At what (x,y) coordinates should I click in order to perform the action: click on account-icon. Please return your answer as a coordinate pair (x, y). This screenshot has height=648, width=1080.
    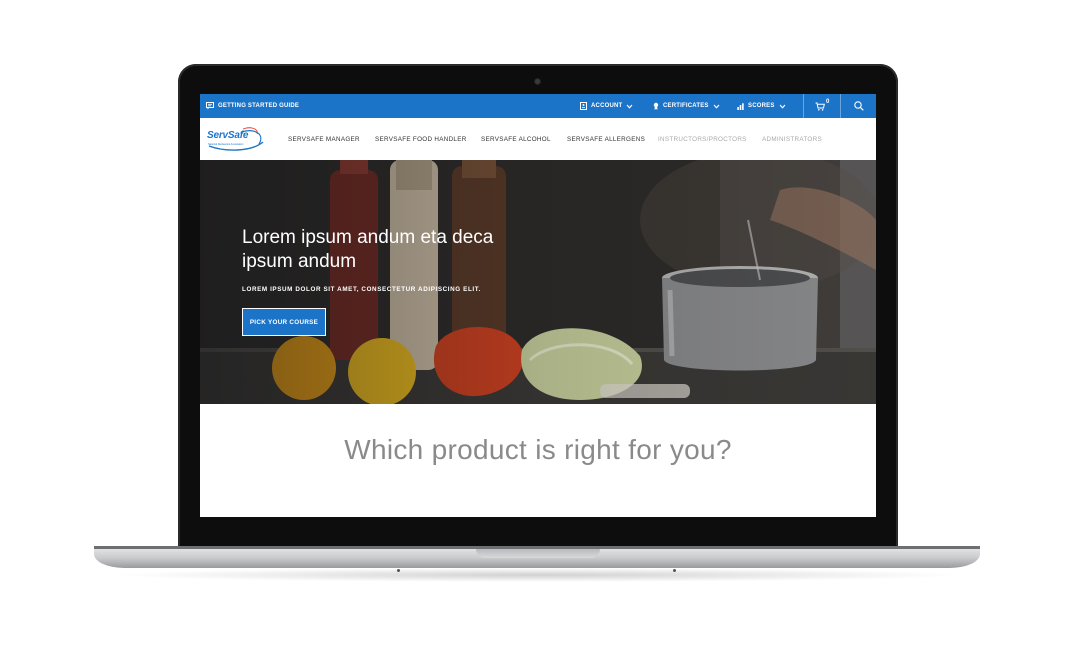
    Looking at the image, I should click on (583, 106).